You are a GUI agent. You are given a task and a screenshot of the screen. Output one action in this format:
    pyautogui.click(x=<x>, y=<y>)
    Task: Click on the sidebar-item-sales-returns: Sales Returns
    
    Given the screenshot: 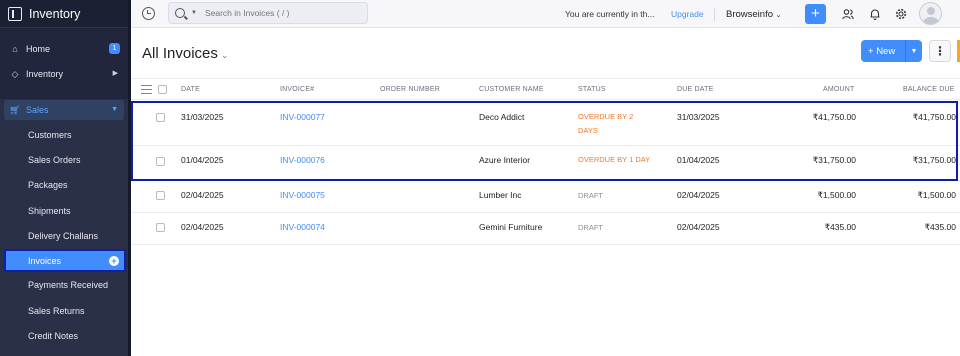 What is the action you would take?
    pyautogui.click(x=56, y=311)
    